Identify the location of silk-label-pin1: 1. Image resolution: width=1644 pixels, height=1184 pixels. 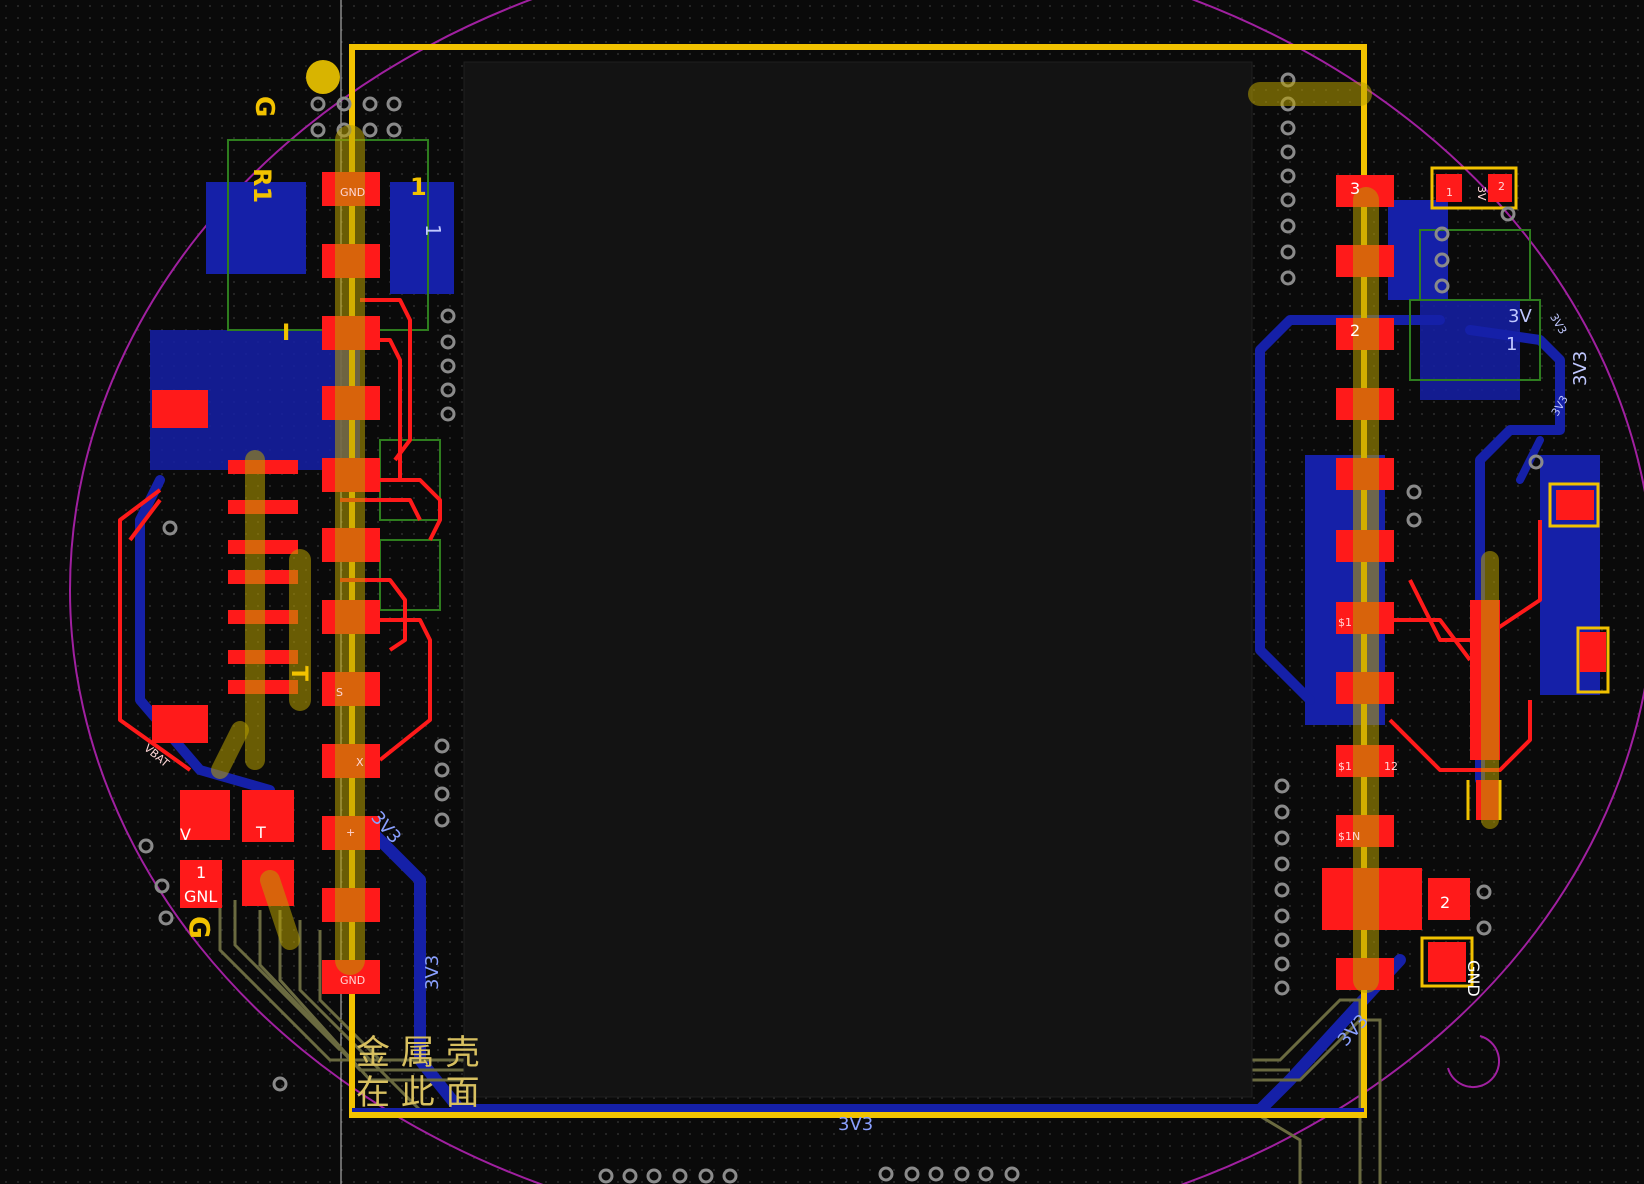
(418, 187).